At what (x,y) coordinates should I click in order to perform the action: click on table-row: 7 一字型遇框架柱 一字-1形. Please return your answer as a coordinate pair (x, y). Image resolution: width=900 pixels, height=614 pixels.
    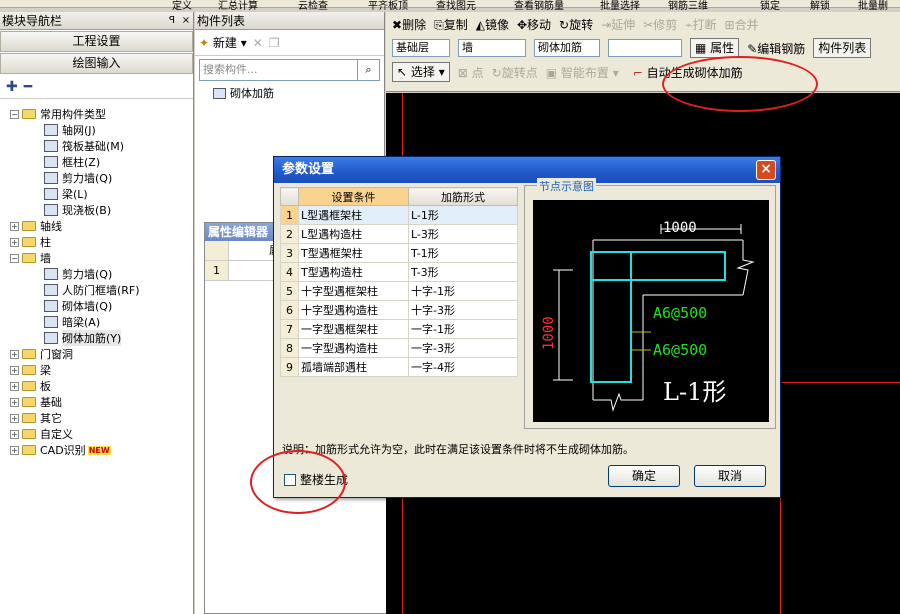
    Looking at the image, I should click on (399, 329).